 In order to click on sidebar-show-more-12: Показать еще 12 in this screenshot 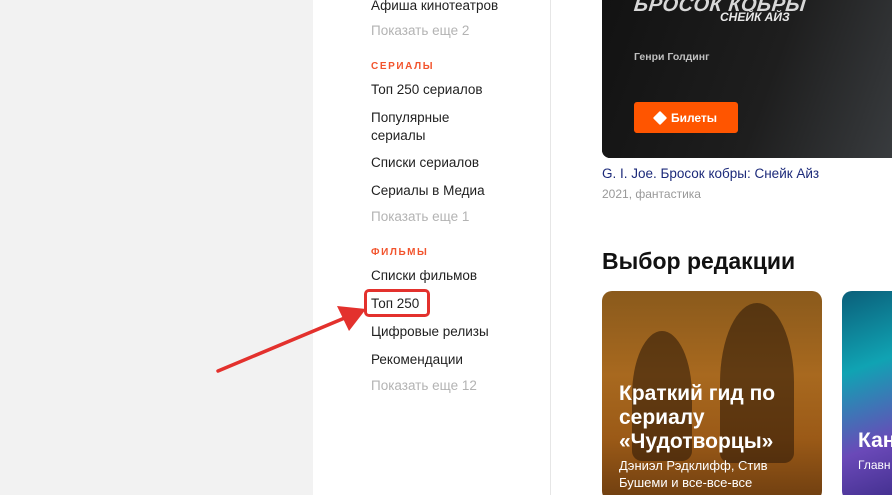, I will do `click(456, 386)`.